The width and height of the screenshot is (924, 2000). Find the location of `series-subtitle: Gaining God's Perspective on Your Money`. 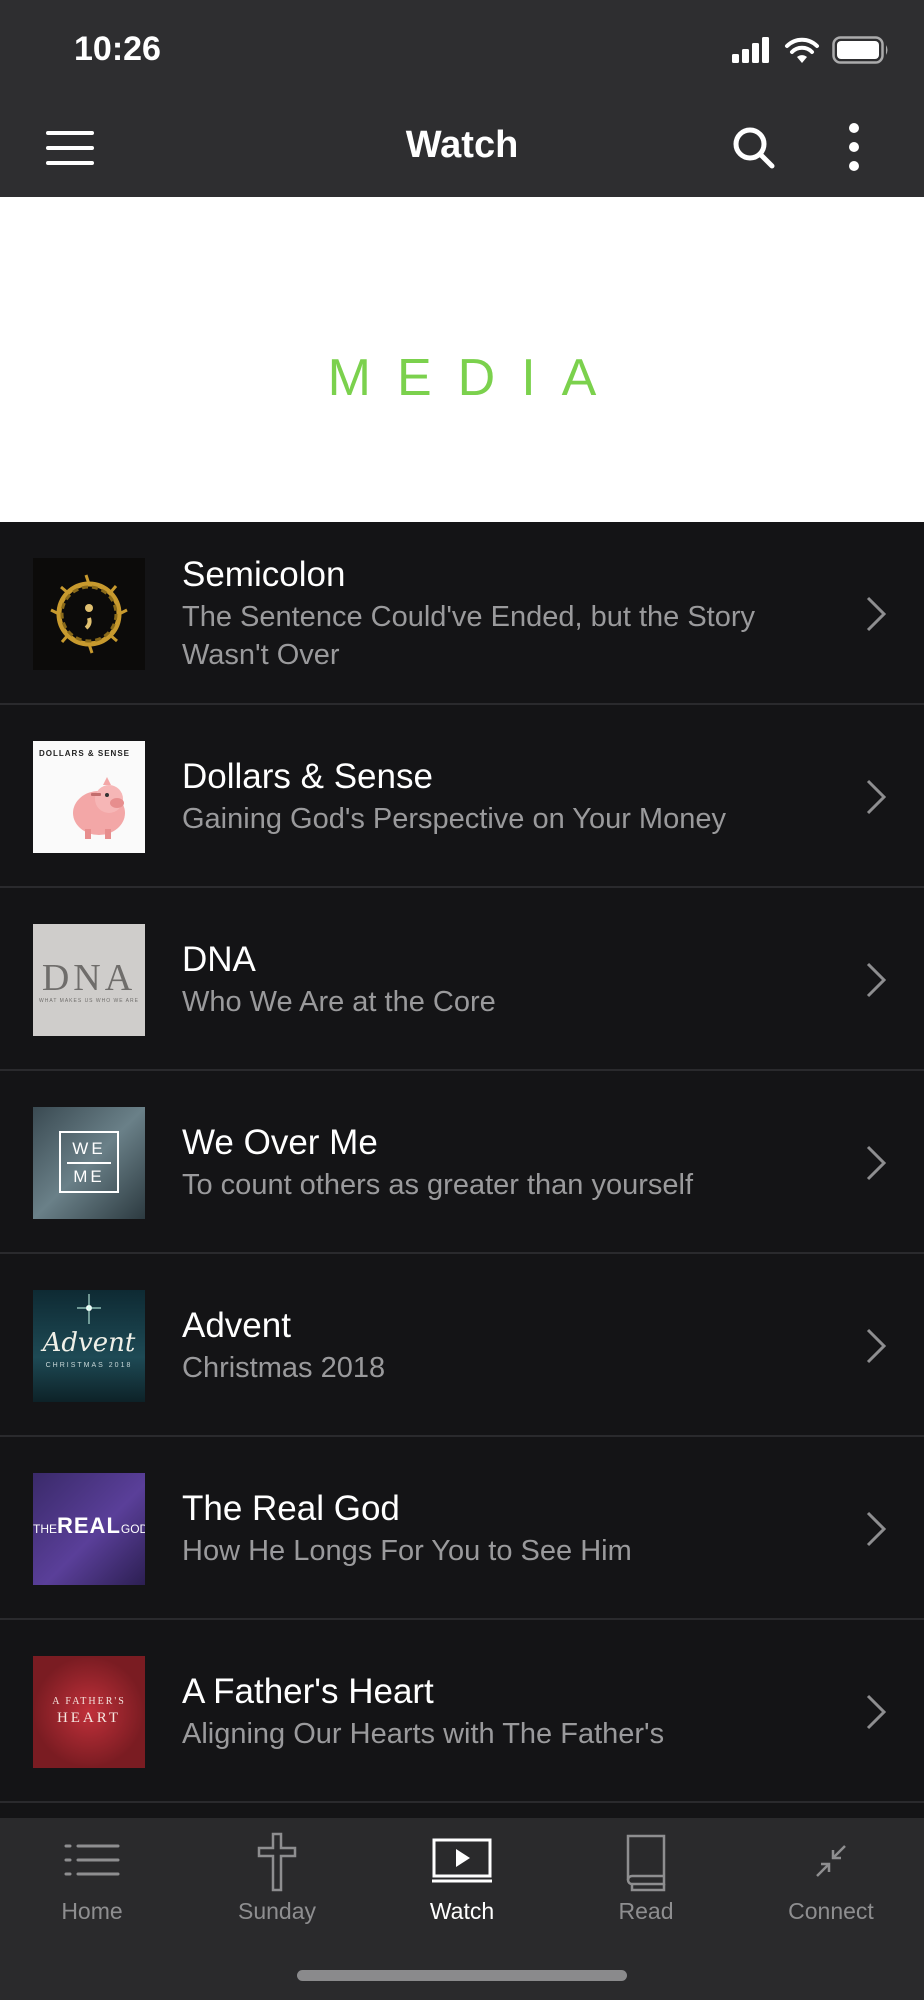

series-subtitle: Gaining God's Perspective on Your Money is located at coordinates (454, 818).